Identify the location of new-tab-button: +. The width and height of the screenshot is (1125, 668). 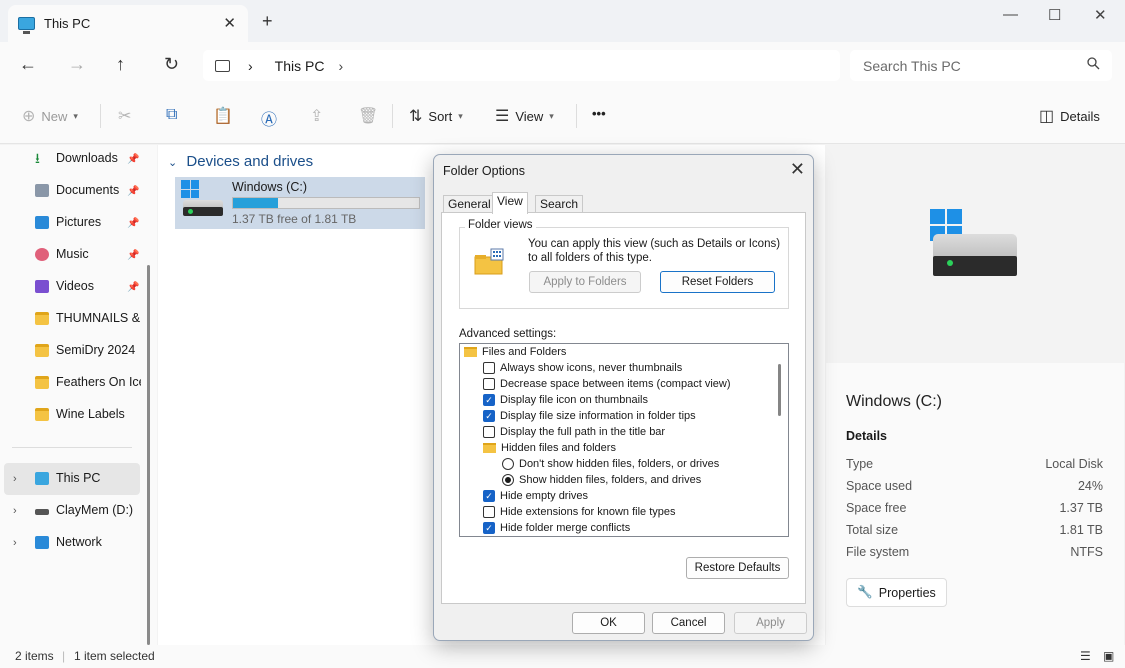
(267, 21).